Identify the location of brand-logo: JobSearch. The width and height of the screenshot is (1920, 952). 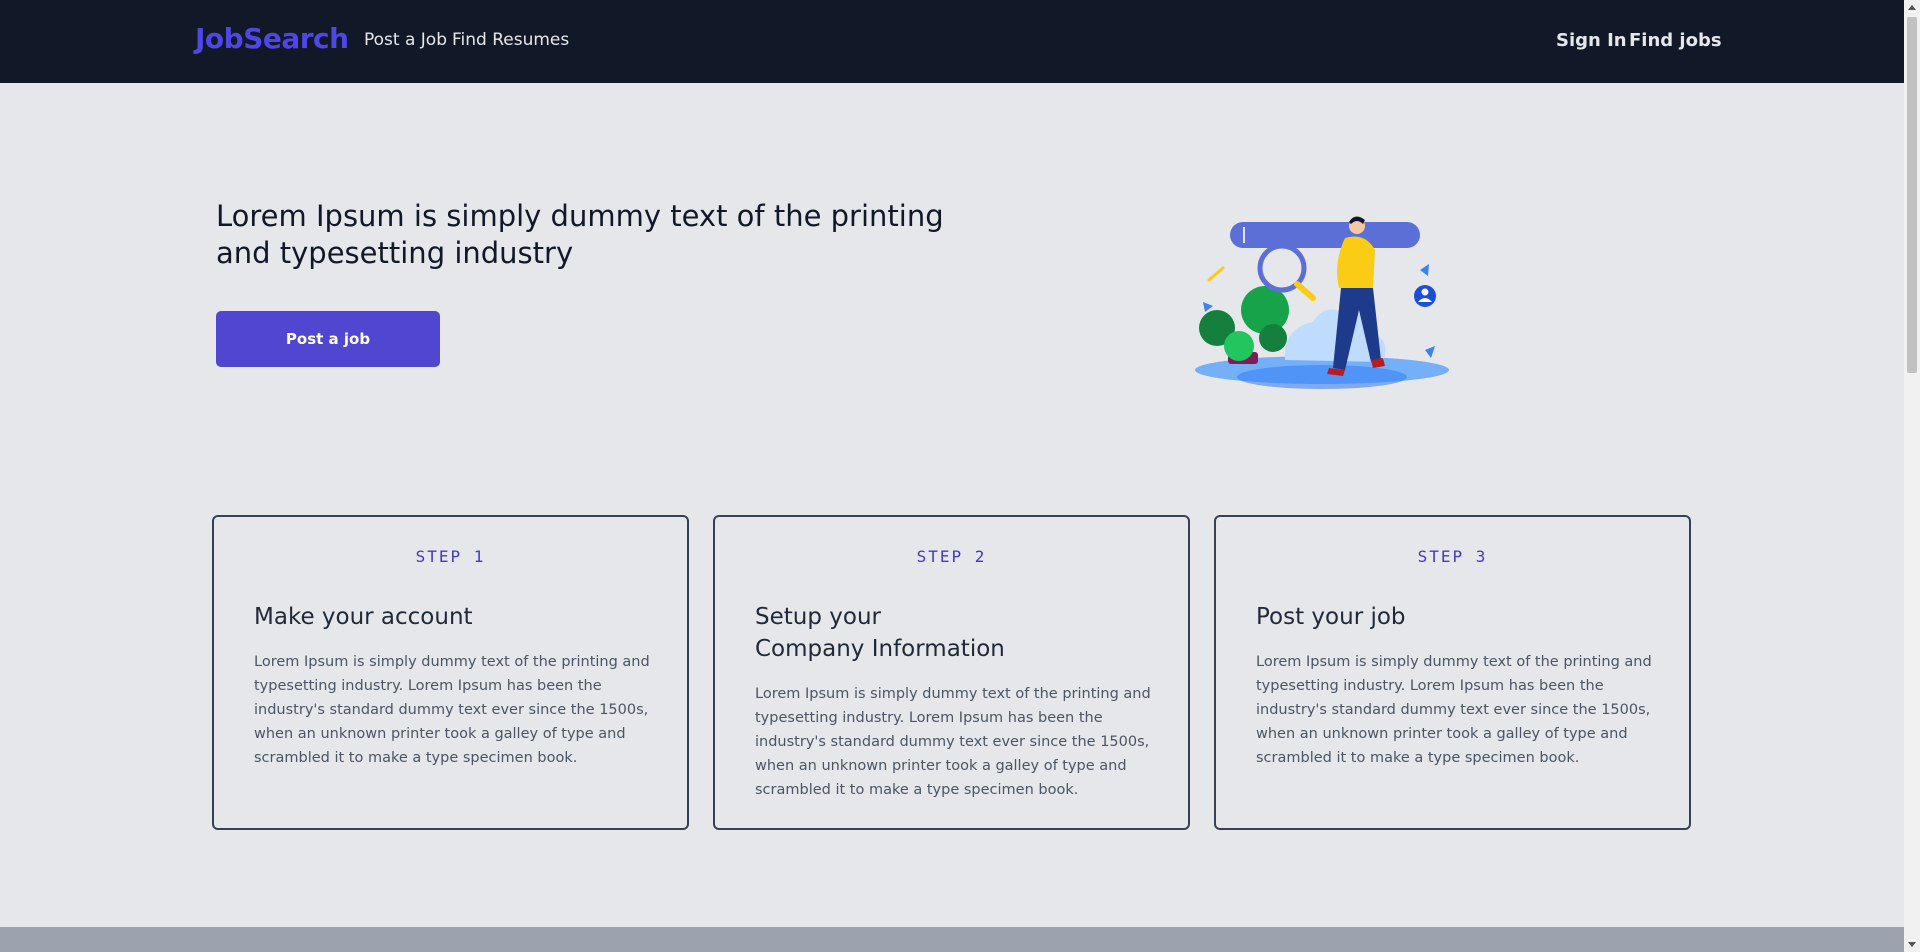
(272, 38).